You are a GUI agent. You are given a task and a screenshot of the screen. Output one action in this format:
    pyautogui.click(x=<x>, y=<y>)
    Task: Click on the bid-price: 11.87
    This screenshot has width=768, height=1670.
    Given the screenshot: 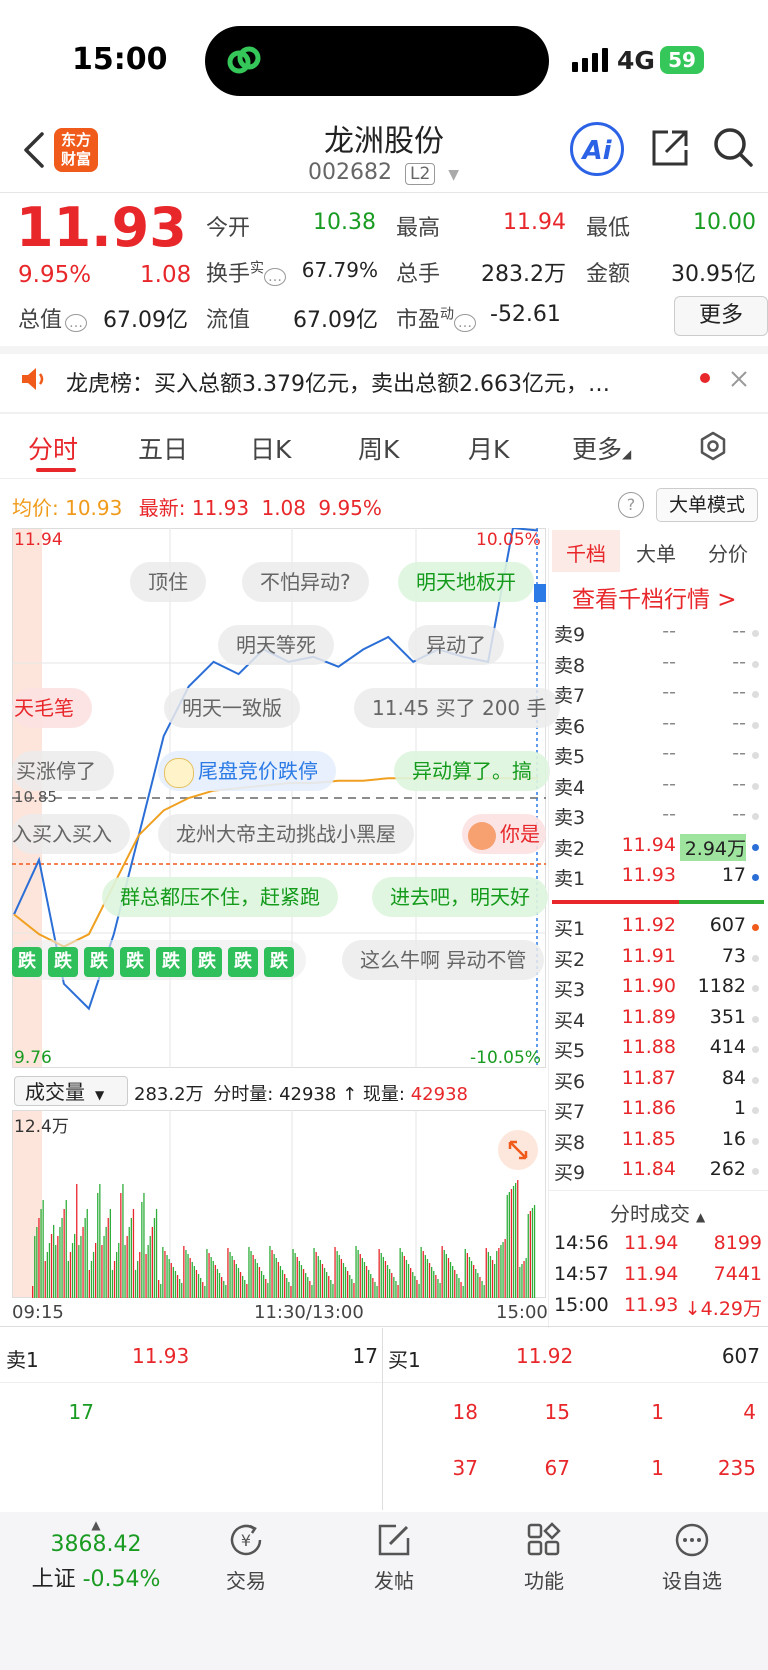 What is the action you would take?
    pyautogui.click(x=618, y=1078)
    